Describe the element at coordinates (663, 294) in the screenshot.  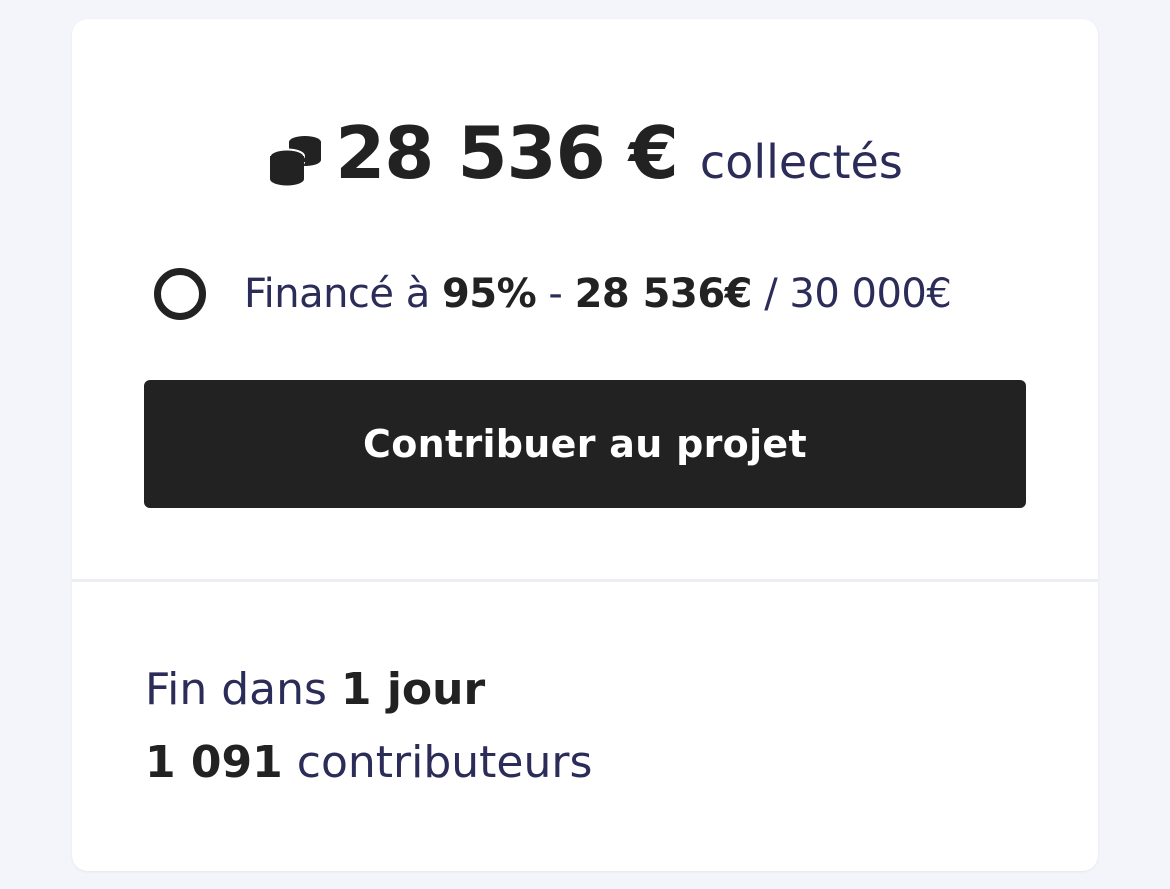
I see `funding-raised: 28 536€` at that location.